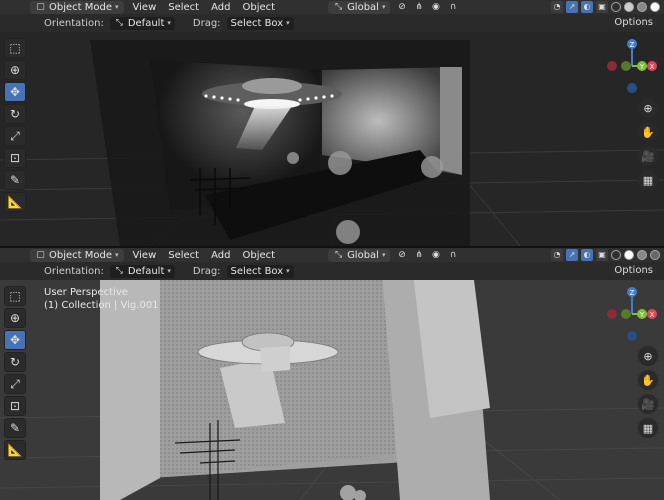 The height and width of the screenshot is (500, 664). I want to click on orientation-icon: ⤡, so click(119, 270).